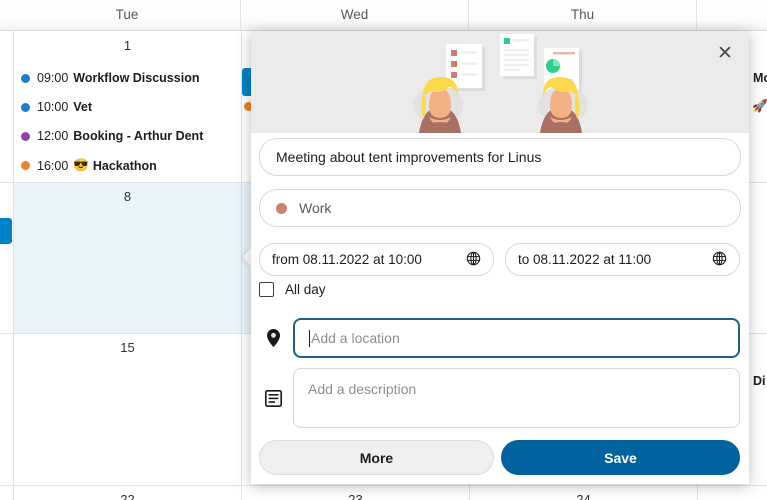 Image resolution: width=767 pixels, height=500 pixels. What do you see at coordinates (53, 136) in the screenshot?
I see `event-time: 12:00` at bounding box center [53, 136].